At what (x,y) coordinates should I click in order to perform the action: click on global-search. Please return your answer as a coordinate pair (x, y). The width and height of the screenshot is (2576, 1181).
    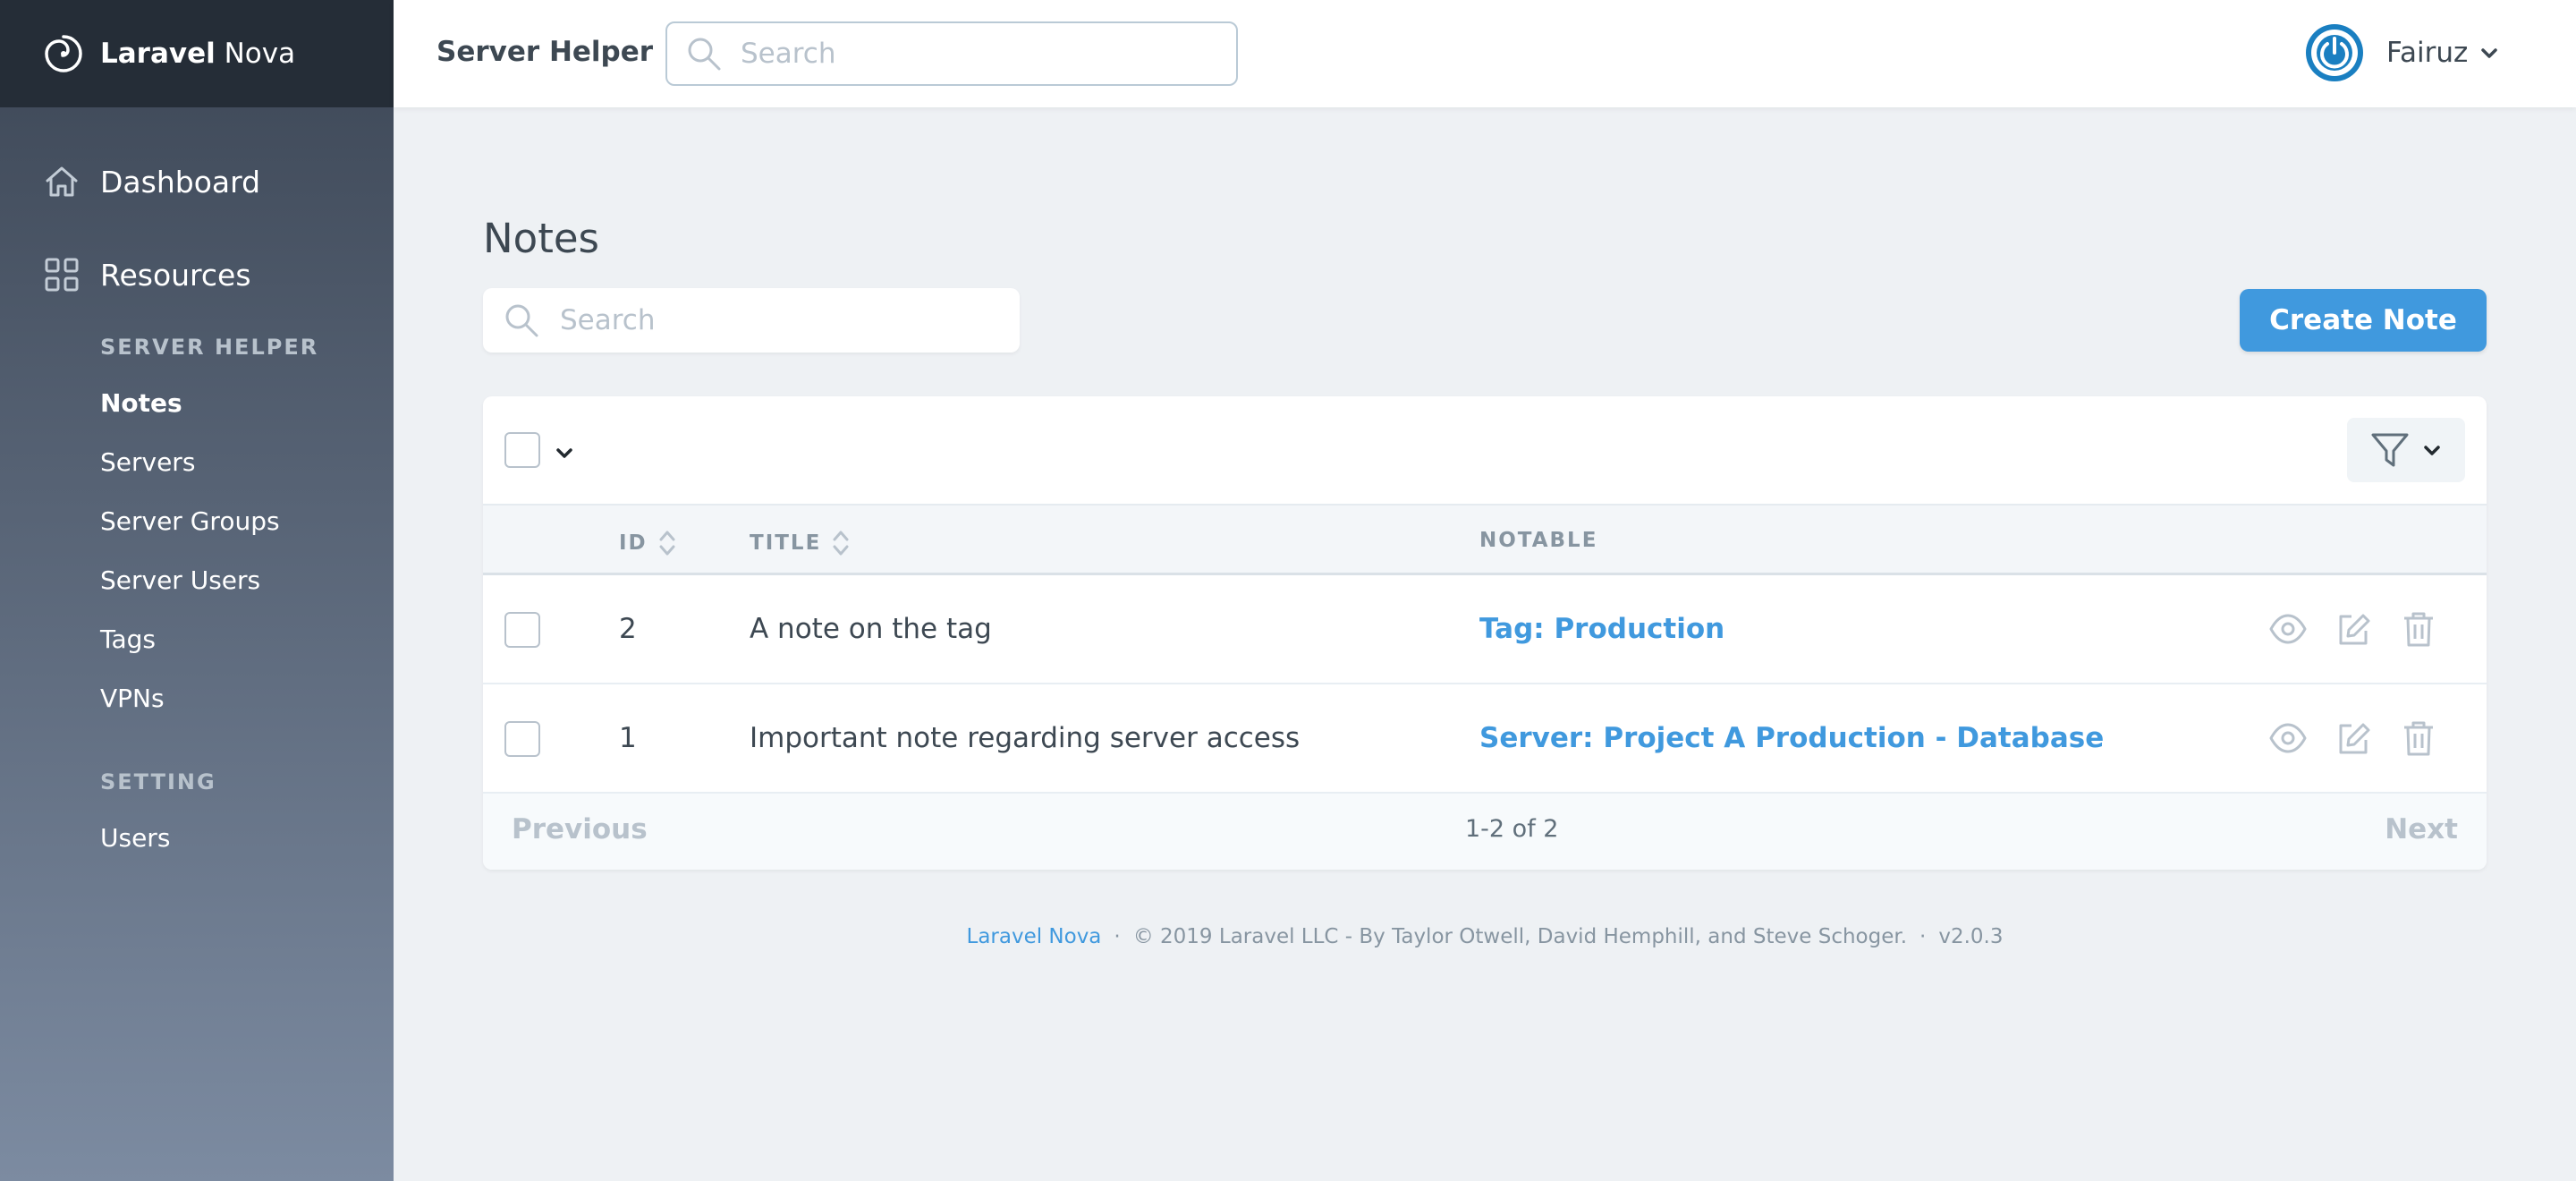
    Looking at the image, I should click on (951, 53).